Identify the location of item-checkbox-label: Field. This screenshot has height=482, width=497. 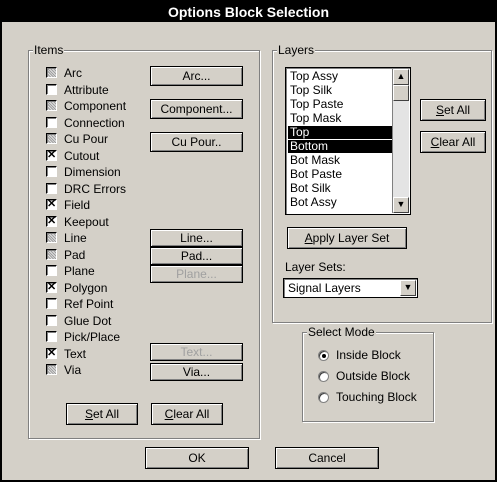
(77, 205).